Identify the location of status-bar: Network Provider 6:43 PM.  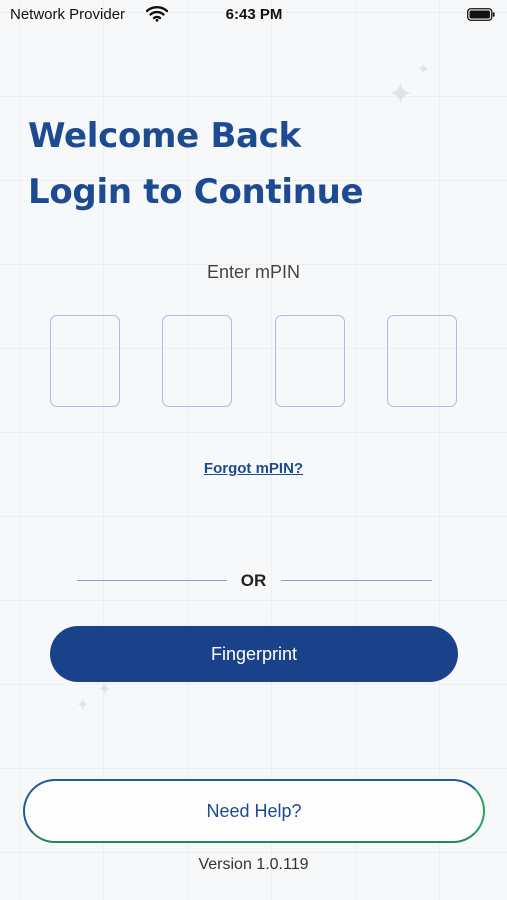
(253, 15).